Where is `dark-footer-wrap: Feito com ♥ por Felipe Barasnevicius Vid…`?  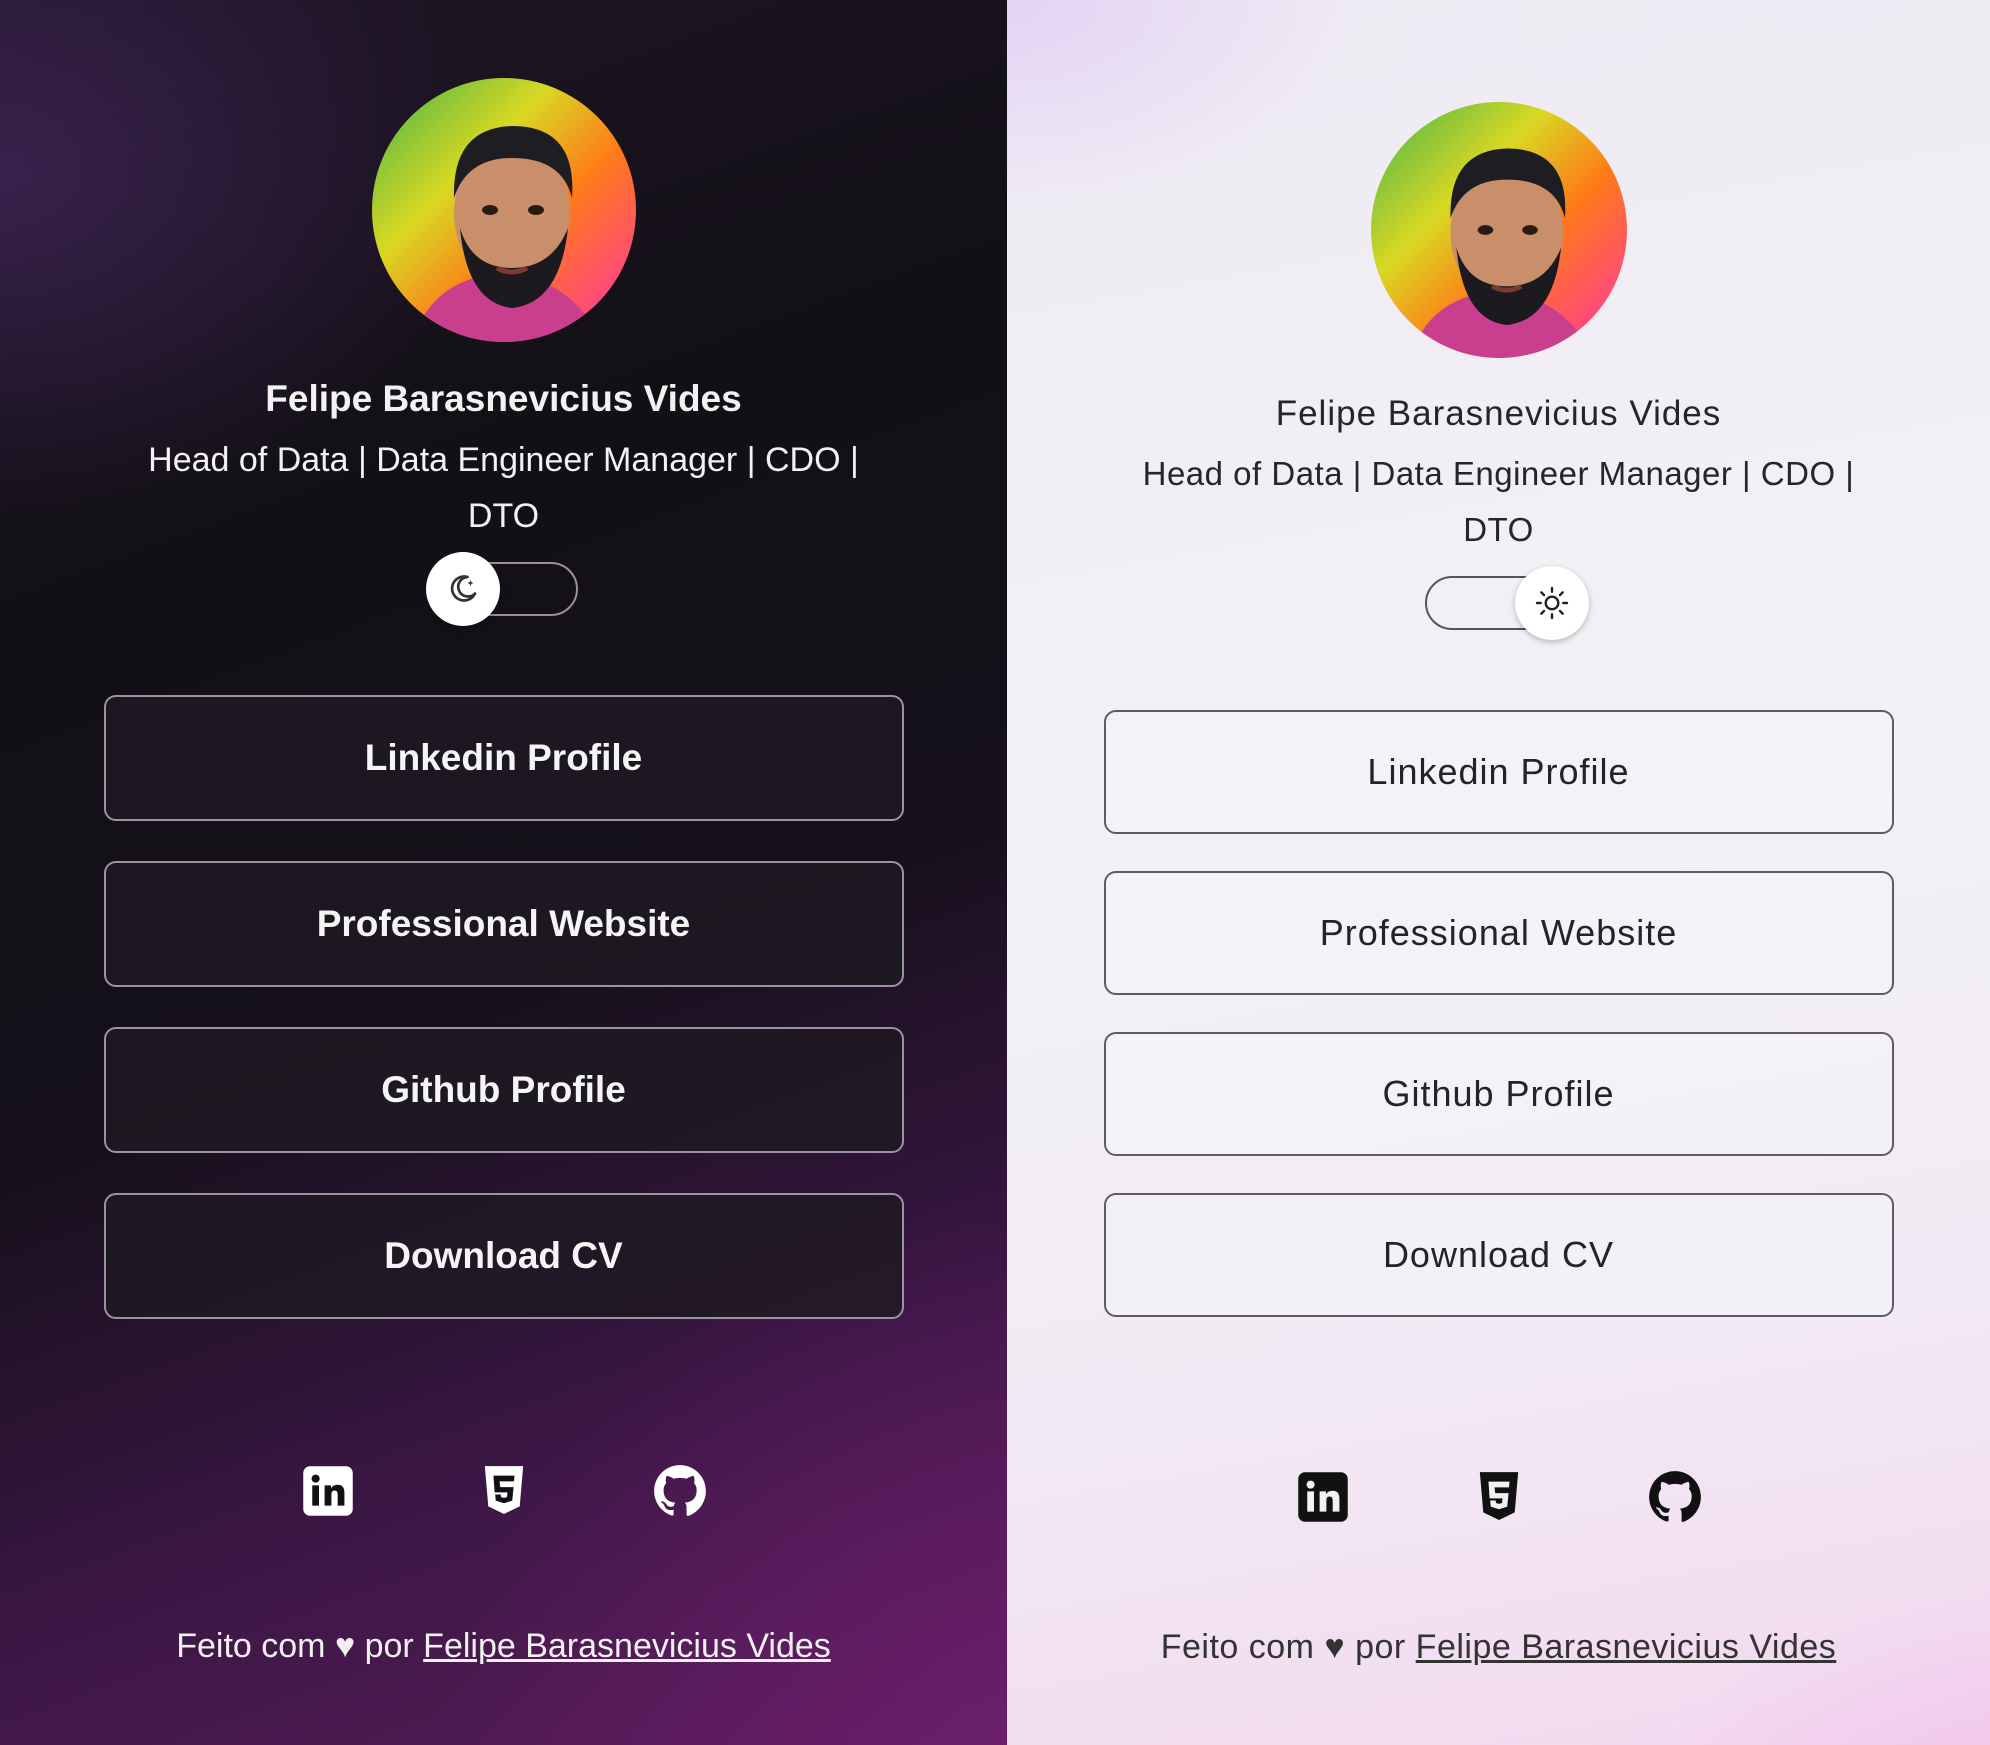
dark-footer-wrap: Feito com ♥ por Felipe Barasnevicius Vid… is located at coordinates (503, 1646).